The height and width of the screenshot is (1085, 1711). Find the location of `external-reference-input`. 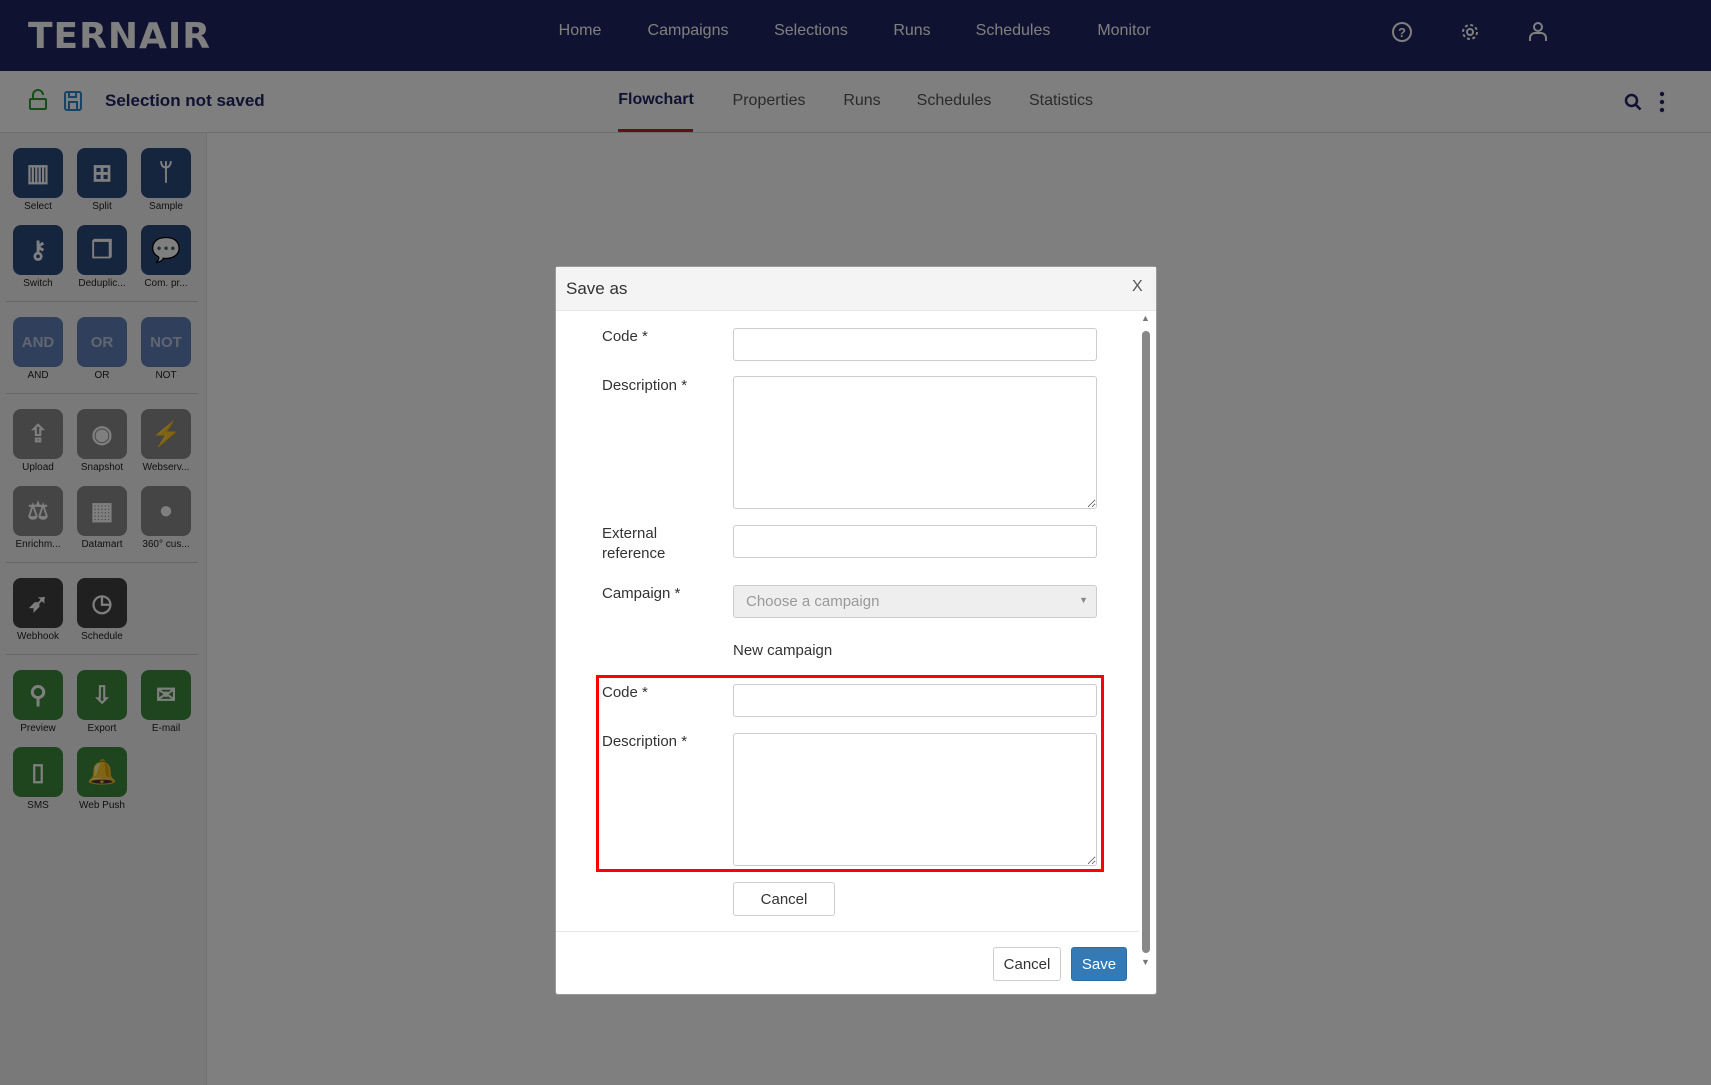

external-reference-input is located at coordinates (915, 541).